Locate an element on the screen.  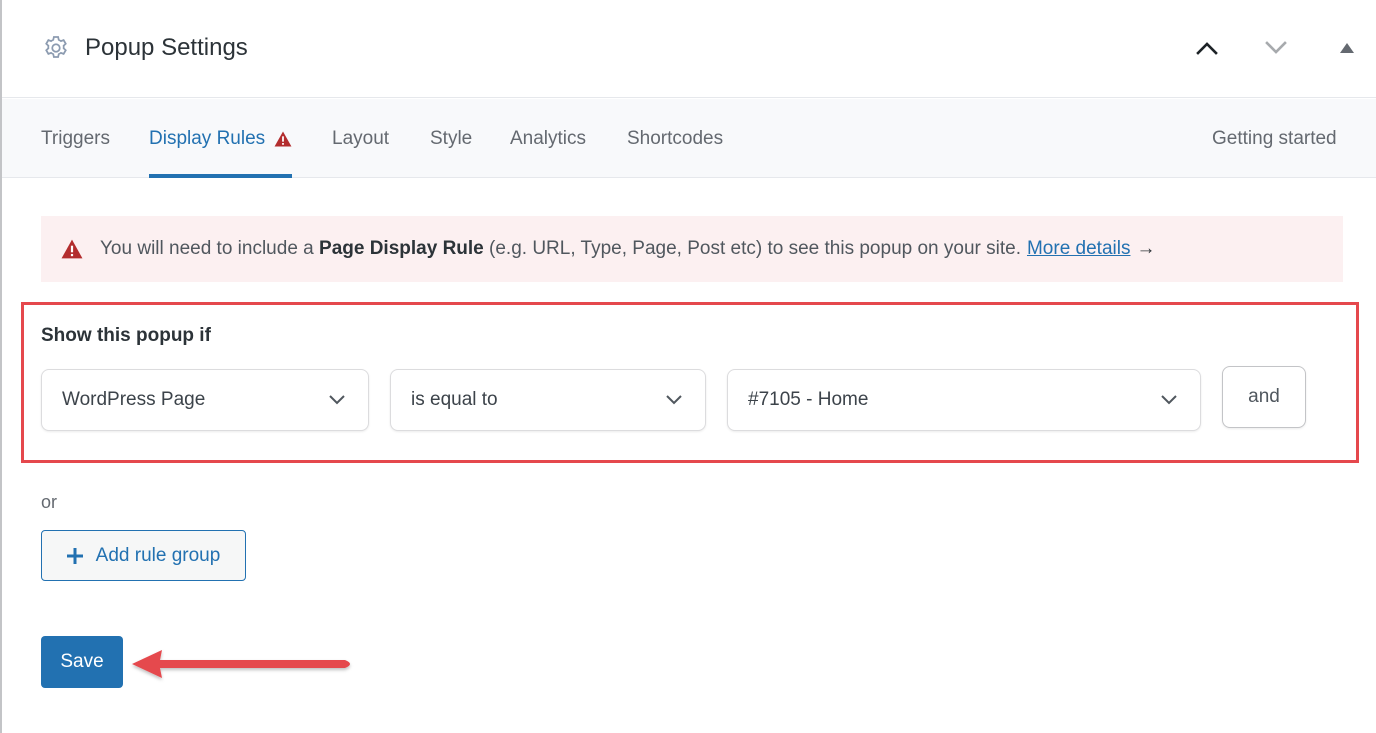
tab-label: Shortcodes is located at coordinates (675, 138).